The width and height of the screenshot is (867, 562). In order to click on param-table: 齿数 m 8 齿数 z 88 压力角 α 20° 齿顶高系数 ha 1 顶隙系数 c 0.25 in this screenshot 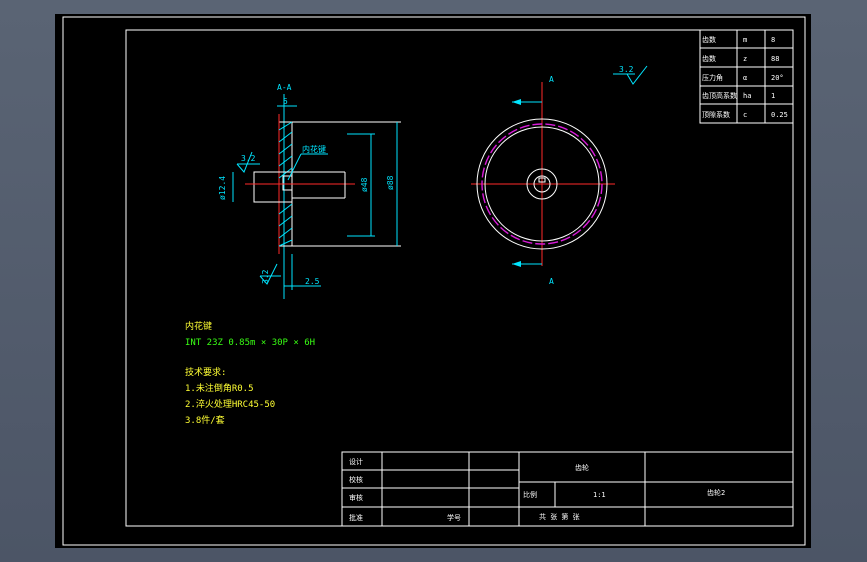, I will do `click(746, 76)`.